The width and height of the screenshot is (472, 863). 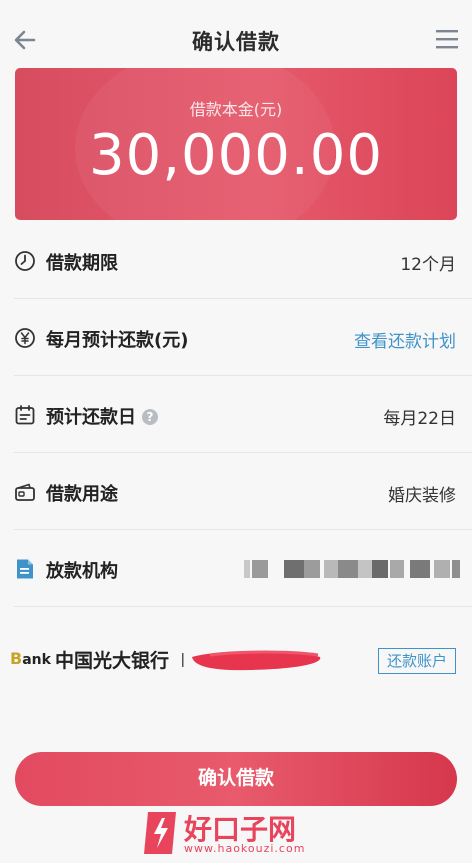 I want to click on menu-icon, so click(x=447, y=39).